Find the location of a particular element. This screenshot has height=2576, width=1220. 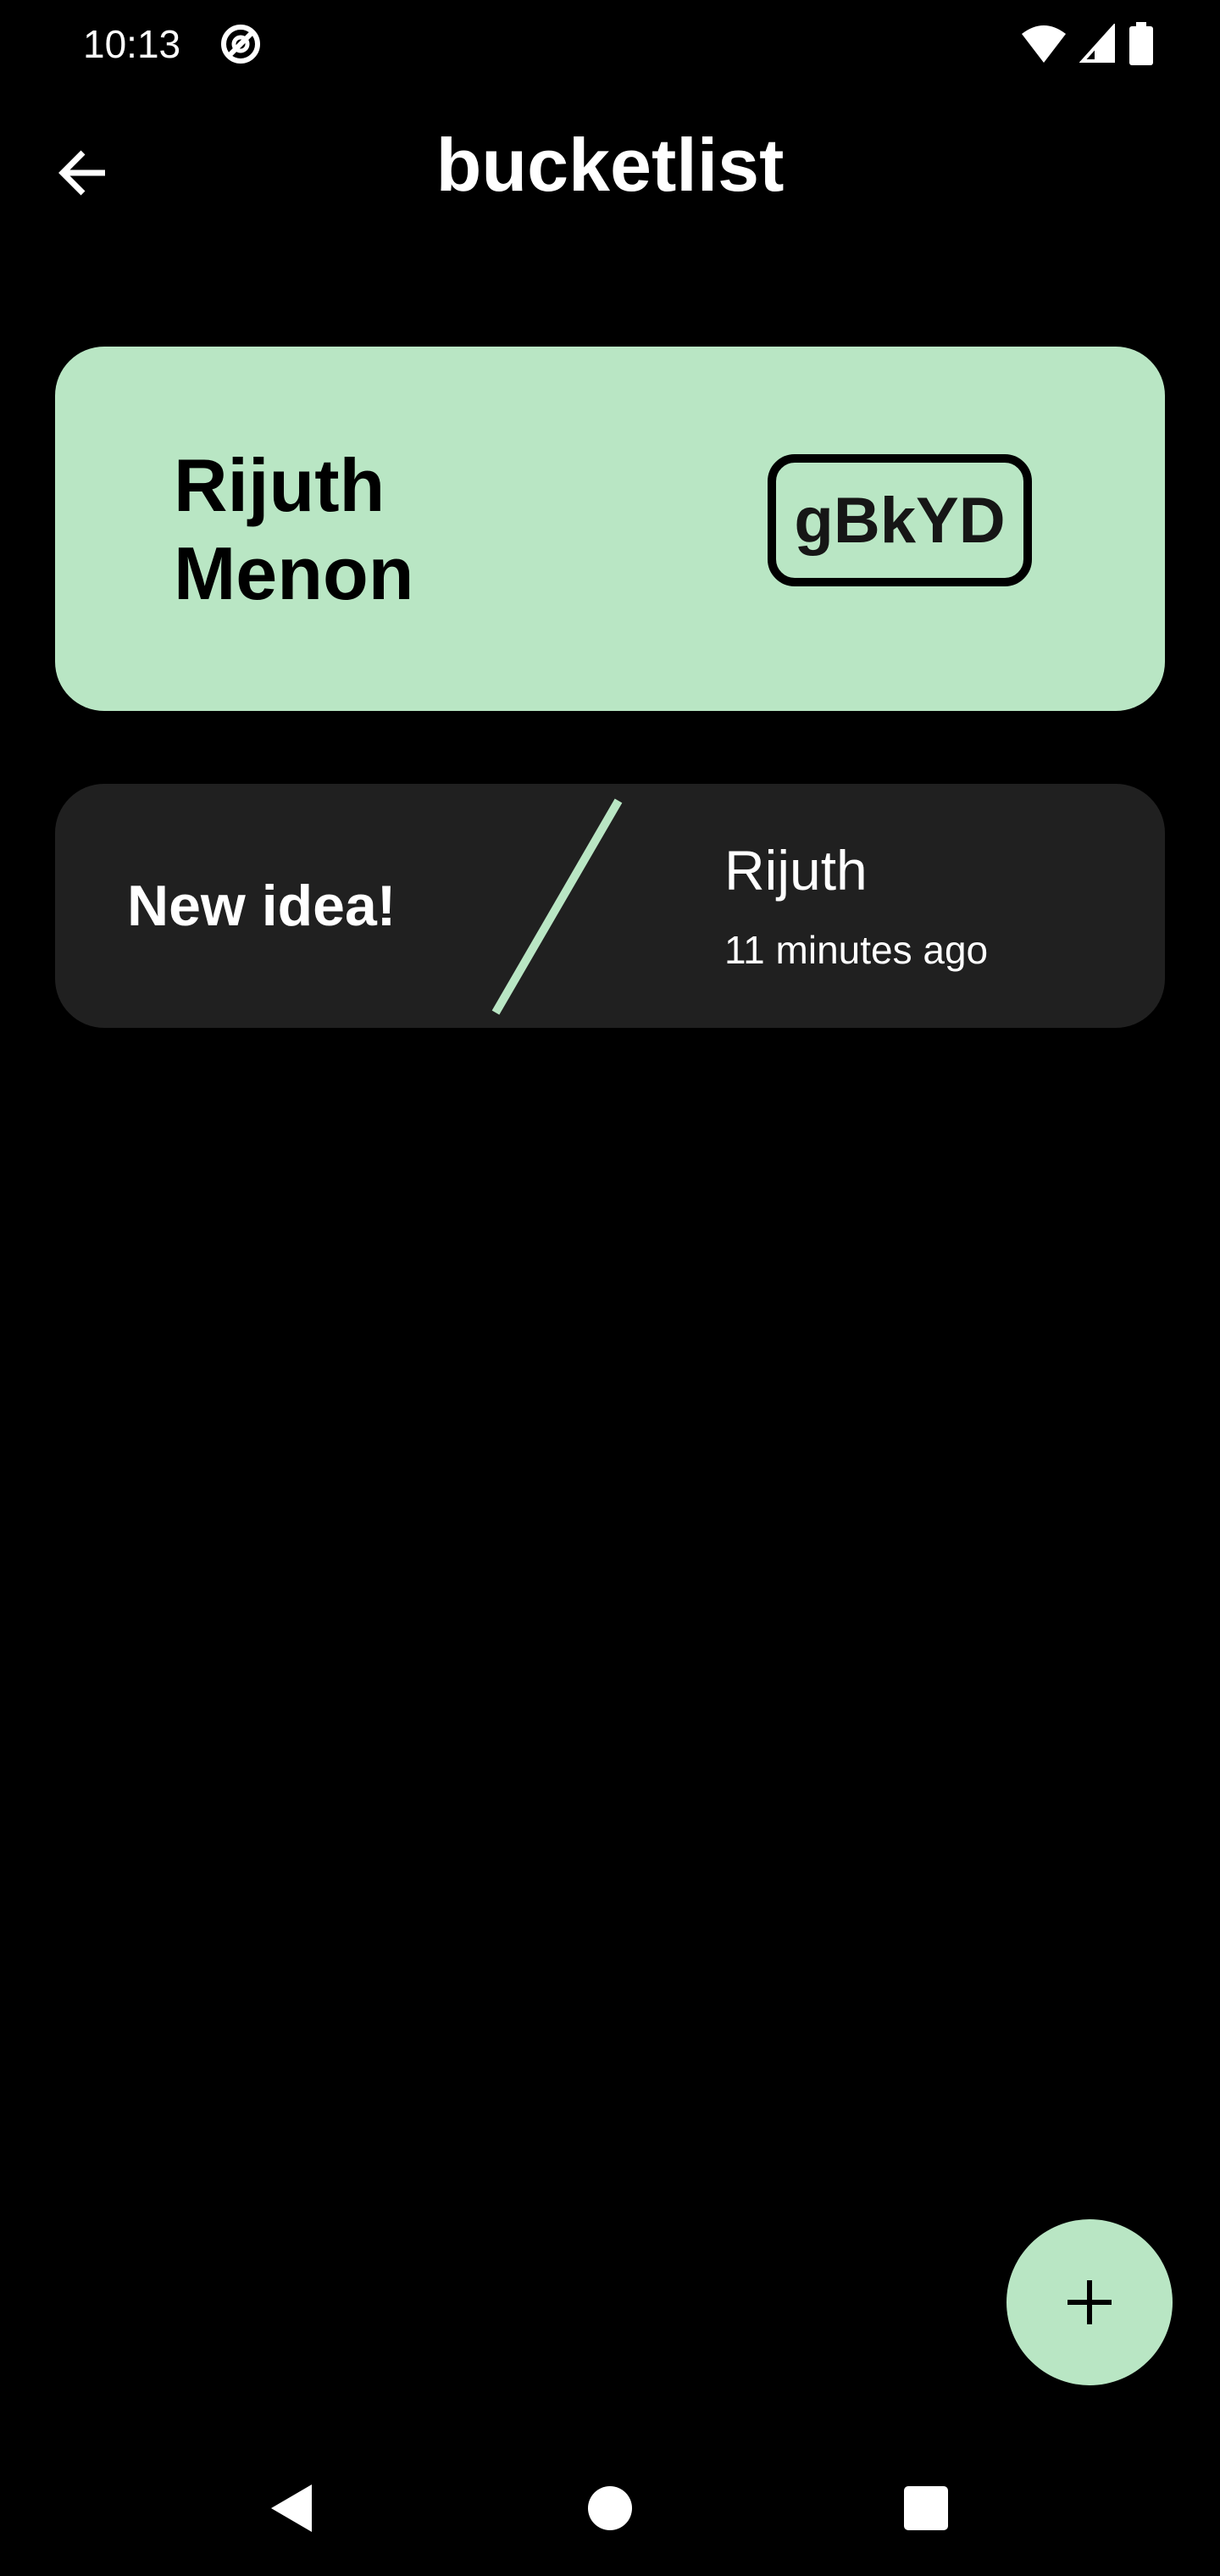

navigation-bar is located at coordinates (610, 2508).